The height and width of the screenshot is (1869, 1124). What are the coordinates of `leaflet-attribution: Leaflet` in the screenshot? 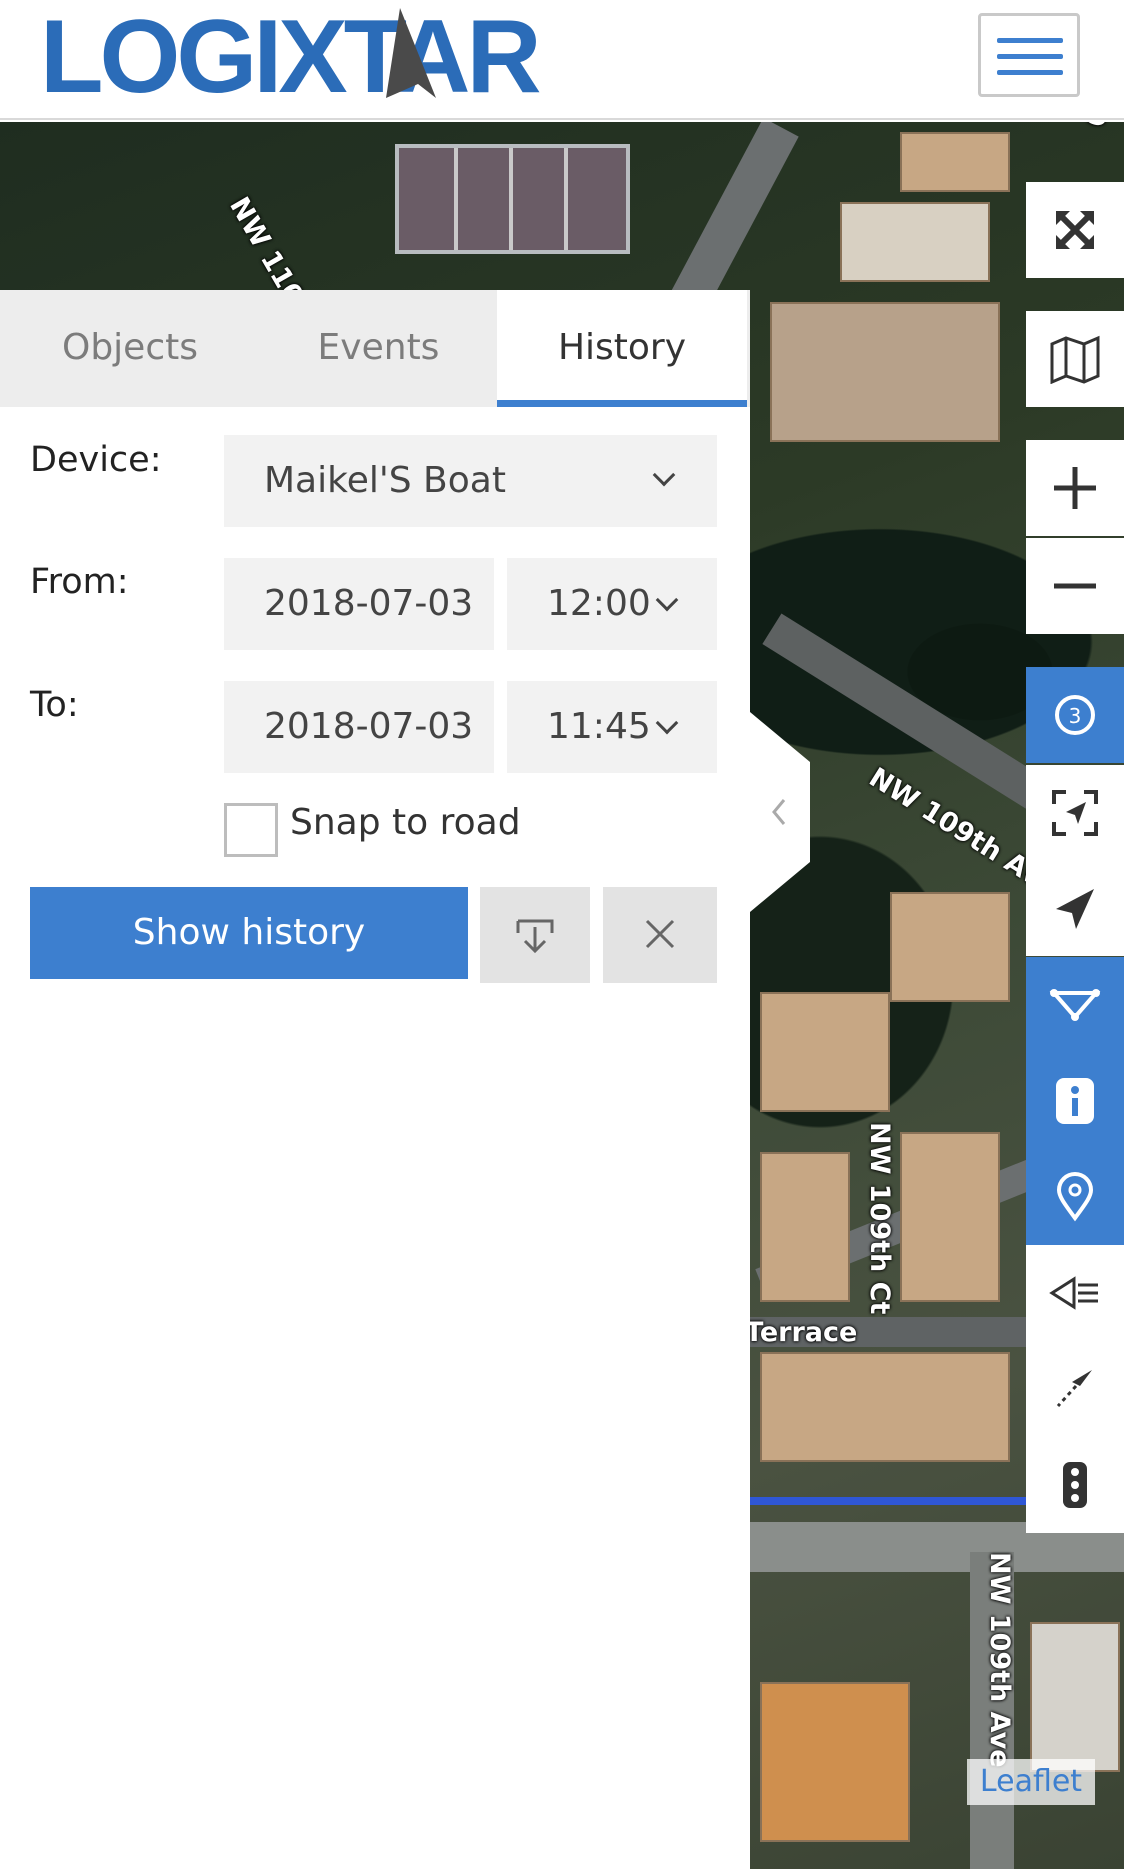 It's located at (1031, 1782).